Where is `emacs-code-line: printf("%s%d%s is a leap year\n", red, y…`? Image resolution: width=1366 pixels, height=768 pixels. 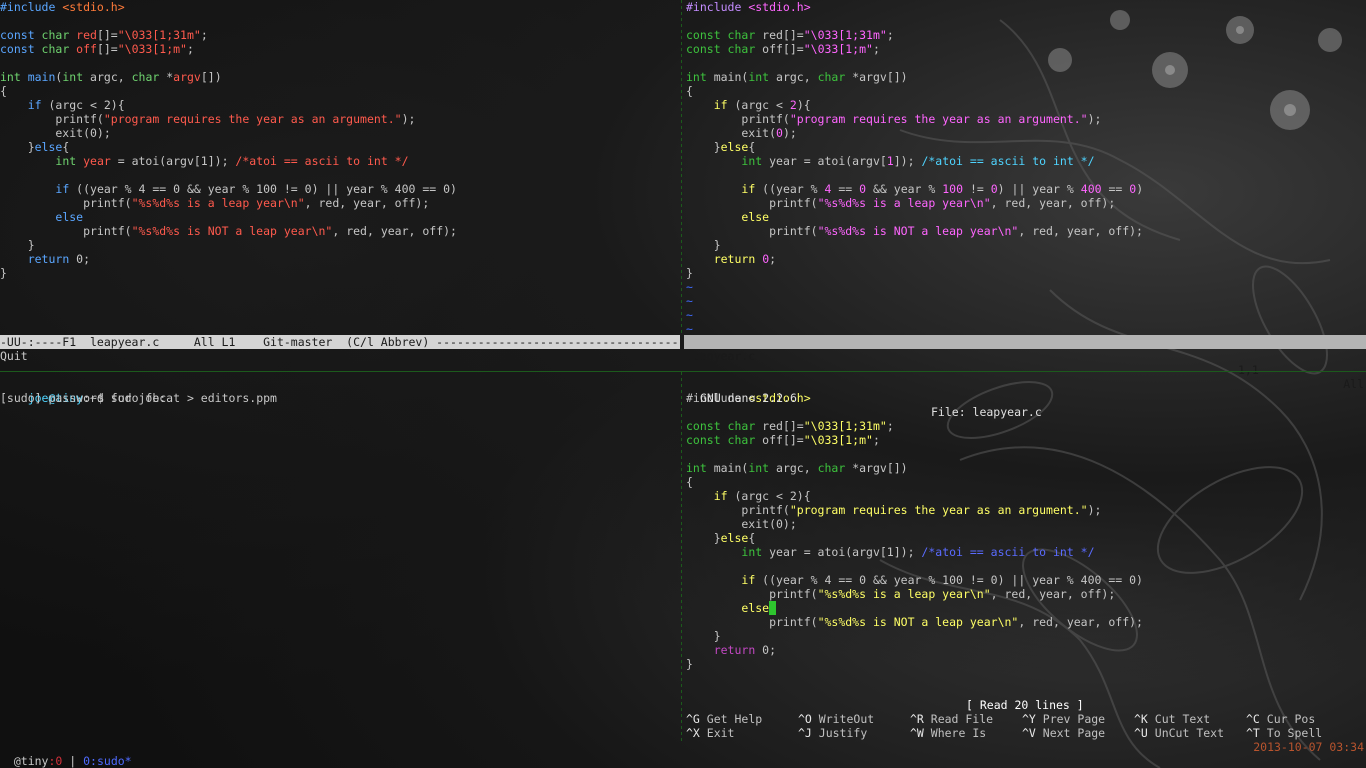 emacs-code-line: printf("%s%d%s is a leap year\n", red, y… is located at coordinates (340, 203).